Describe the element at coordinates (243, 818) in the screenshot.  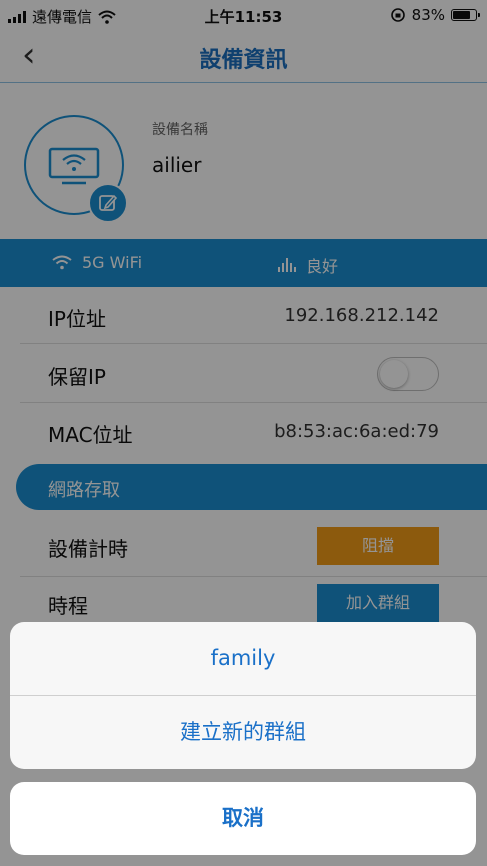
I see `cancel-button: 取消` at that location.